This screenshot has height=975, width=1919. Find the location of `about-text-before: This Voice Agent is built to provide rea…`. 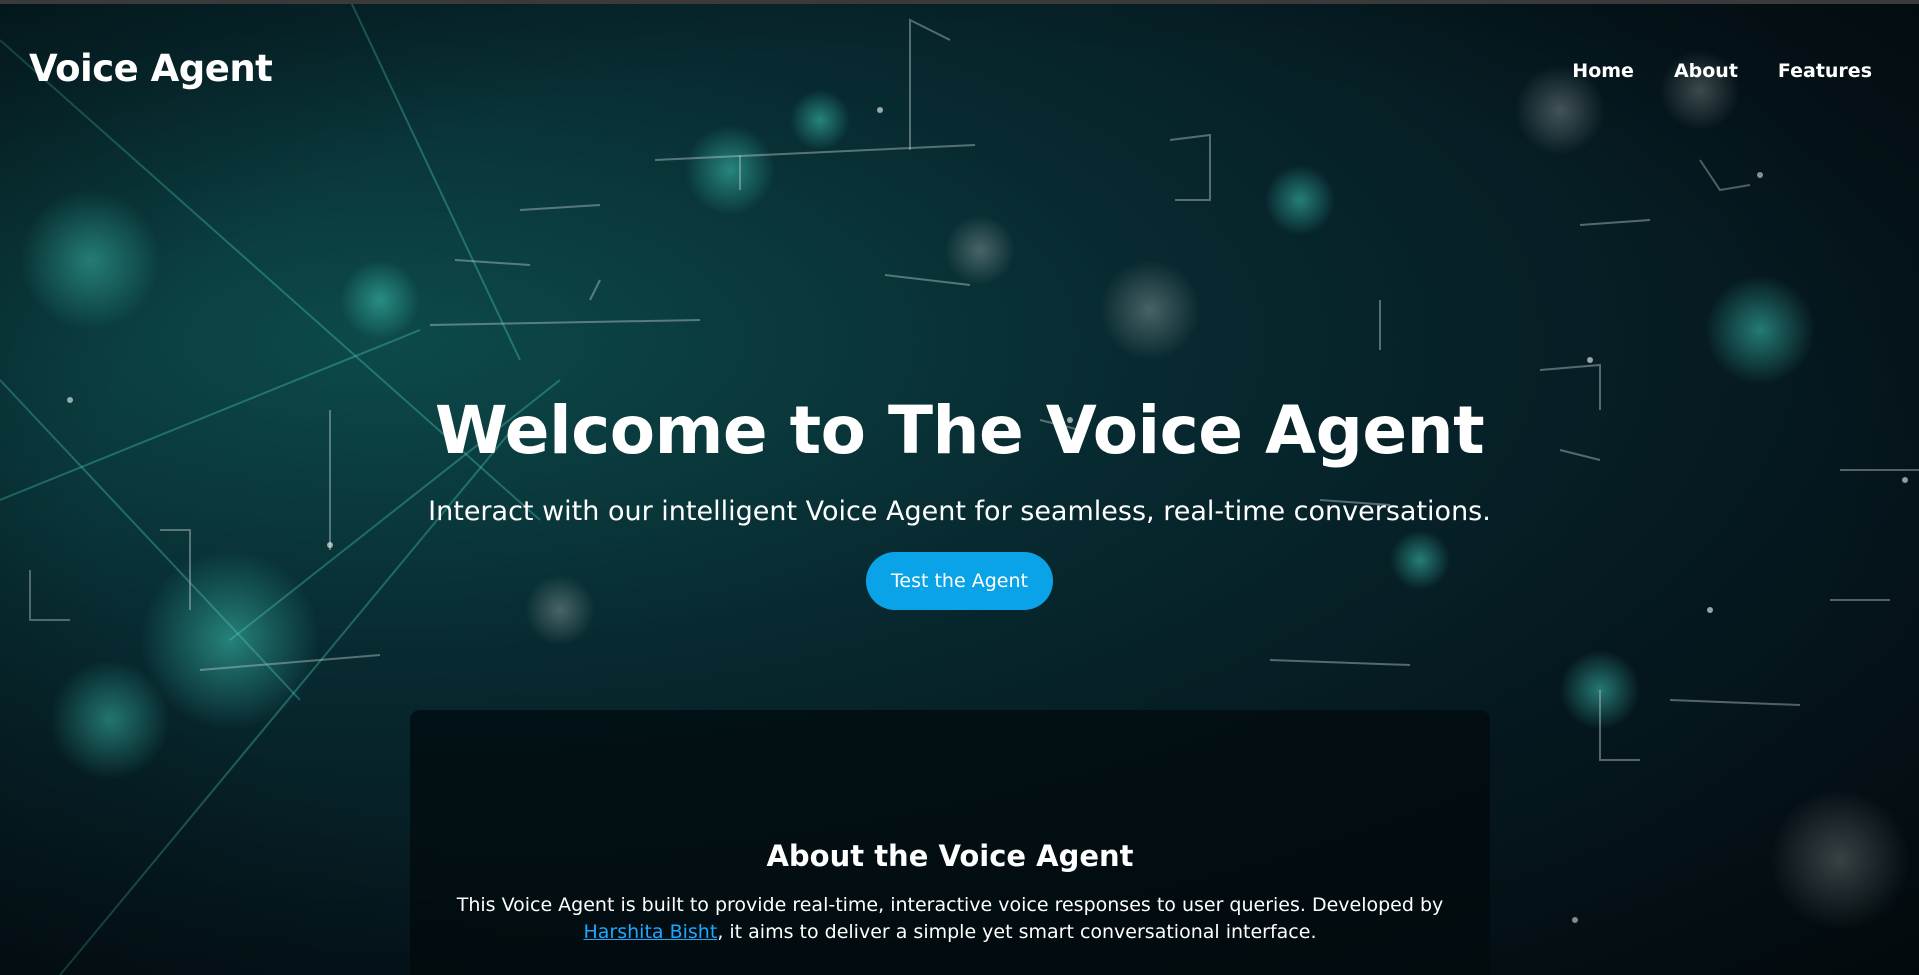

about-text-before: This Voice Agent is built to provide rea… is located at coordinates (950, 905).